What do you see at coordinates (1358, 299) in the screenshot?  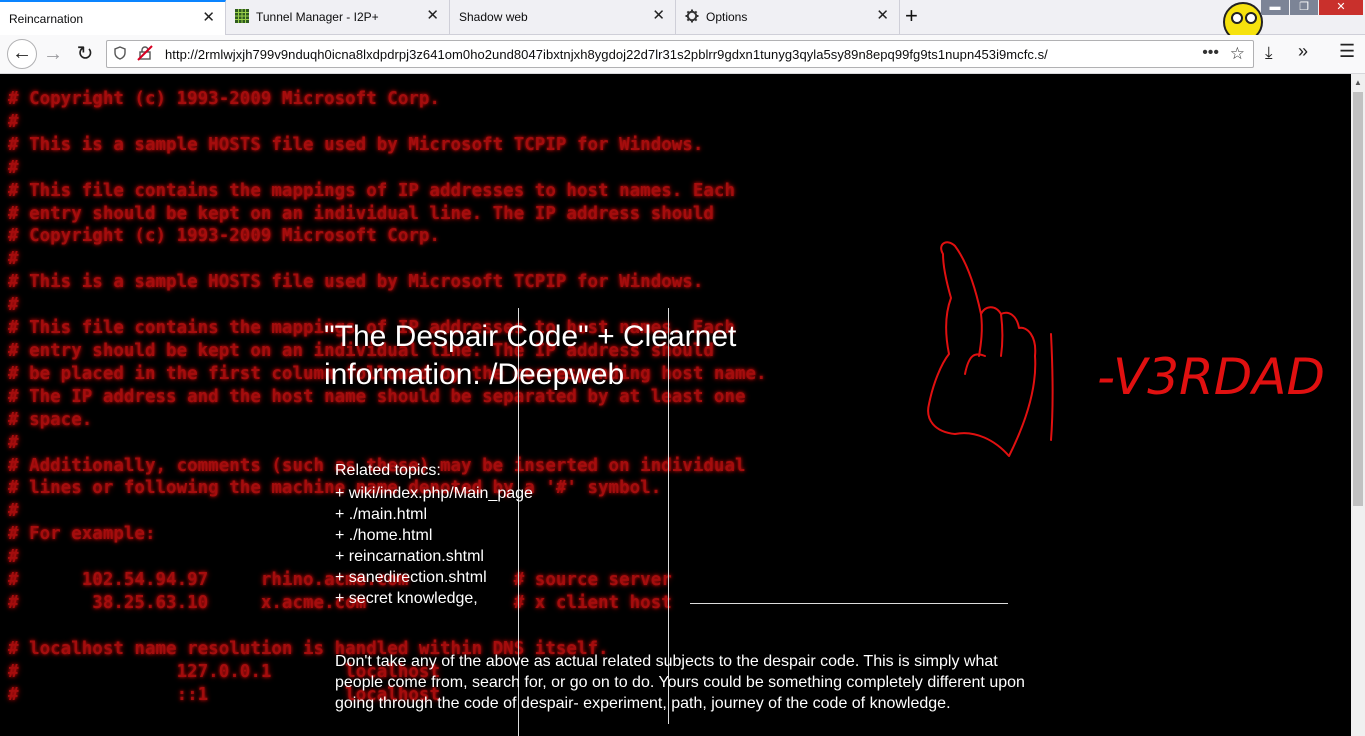 I see `scrollbar-thumb` at bounding box center [1358, 299].